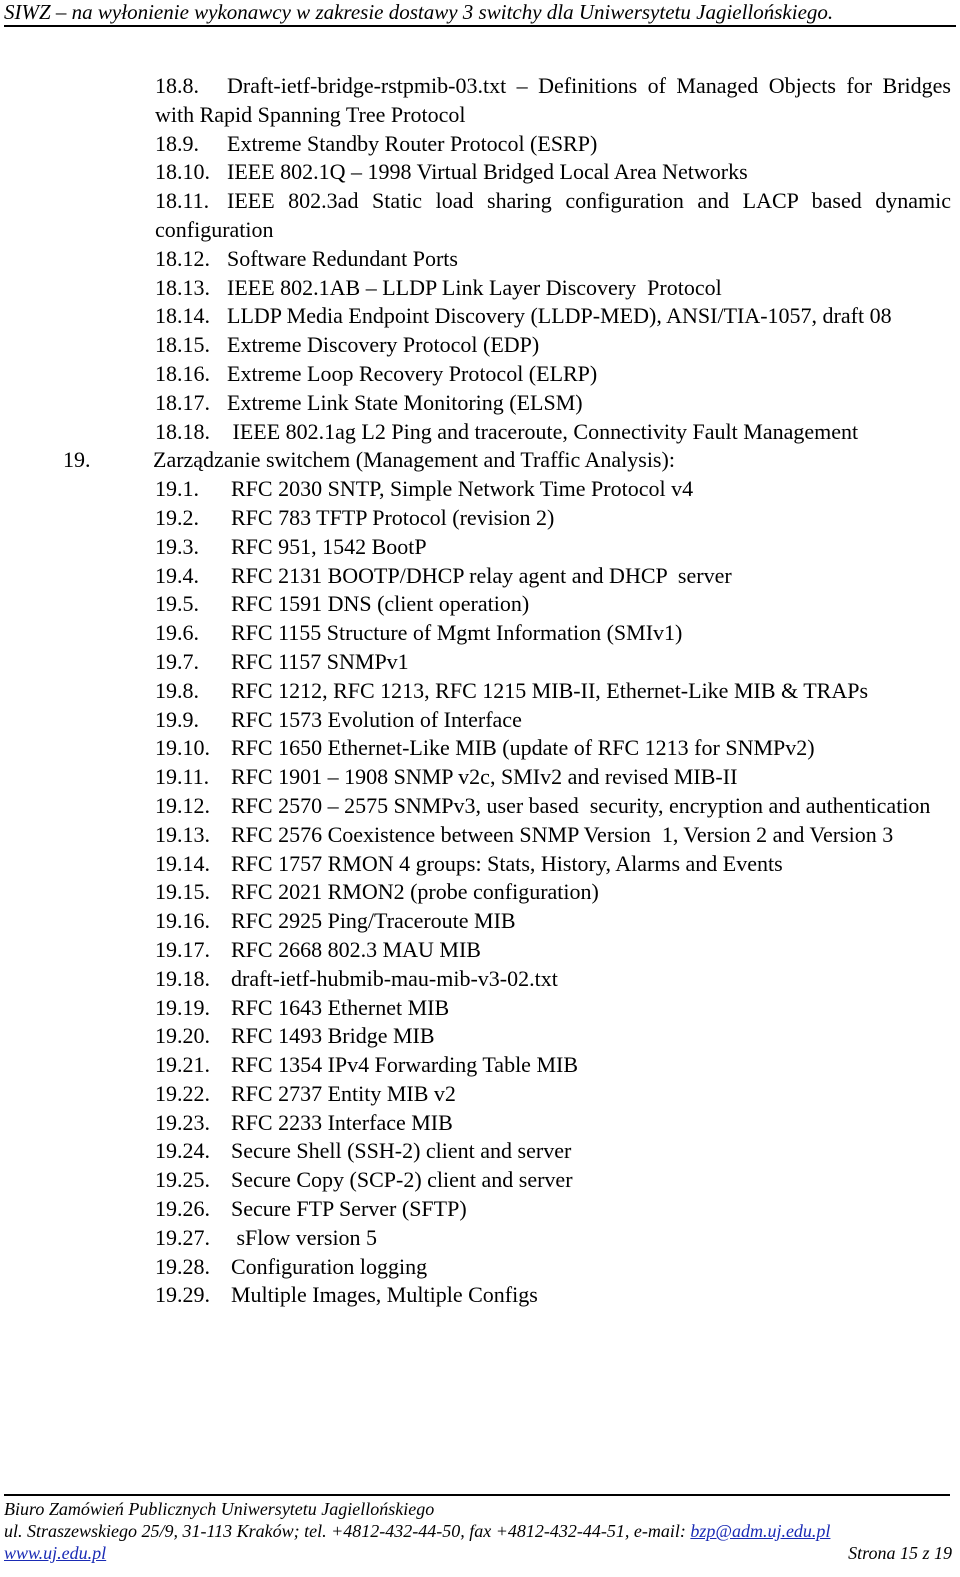  Describe the element at coordinates (77, 460) in the screenshot. I see `section-number: 19.` at that location.